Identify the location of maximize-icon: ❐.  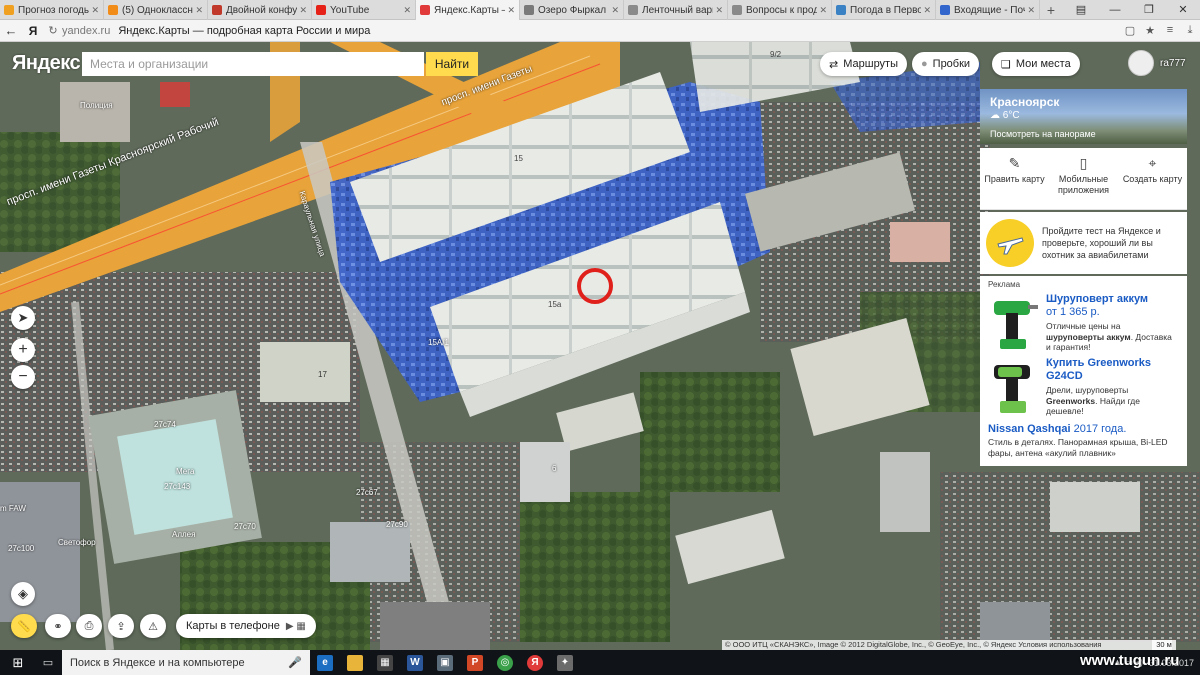
(1149, 9).